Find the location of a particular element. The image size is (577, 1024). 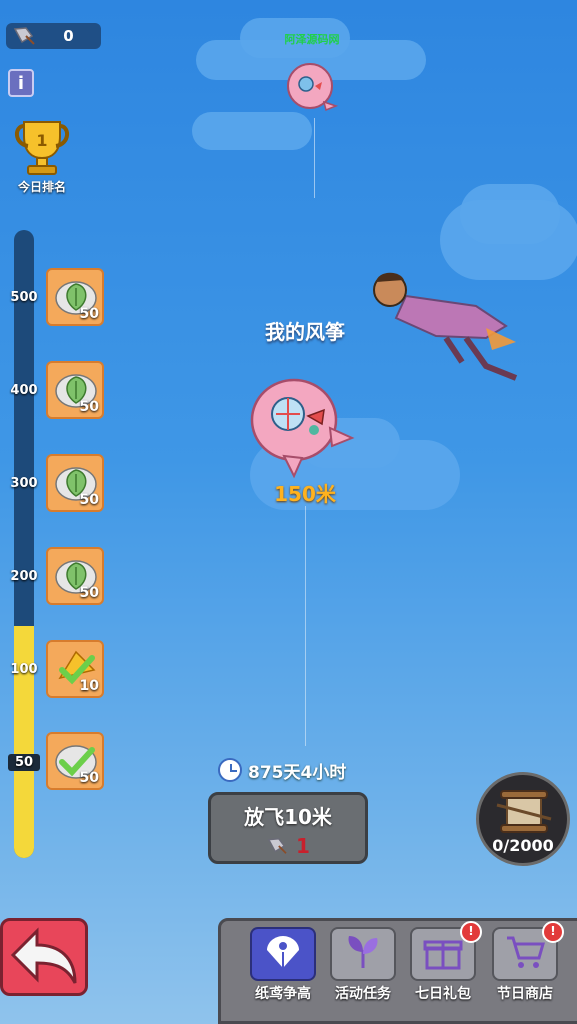

back-button is located at coordinates (44, 957).